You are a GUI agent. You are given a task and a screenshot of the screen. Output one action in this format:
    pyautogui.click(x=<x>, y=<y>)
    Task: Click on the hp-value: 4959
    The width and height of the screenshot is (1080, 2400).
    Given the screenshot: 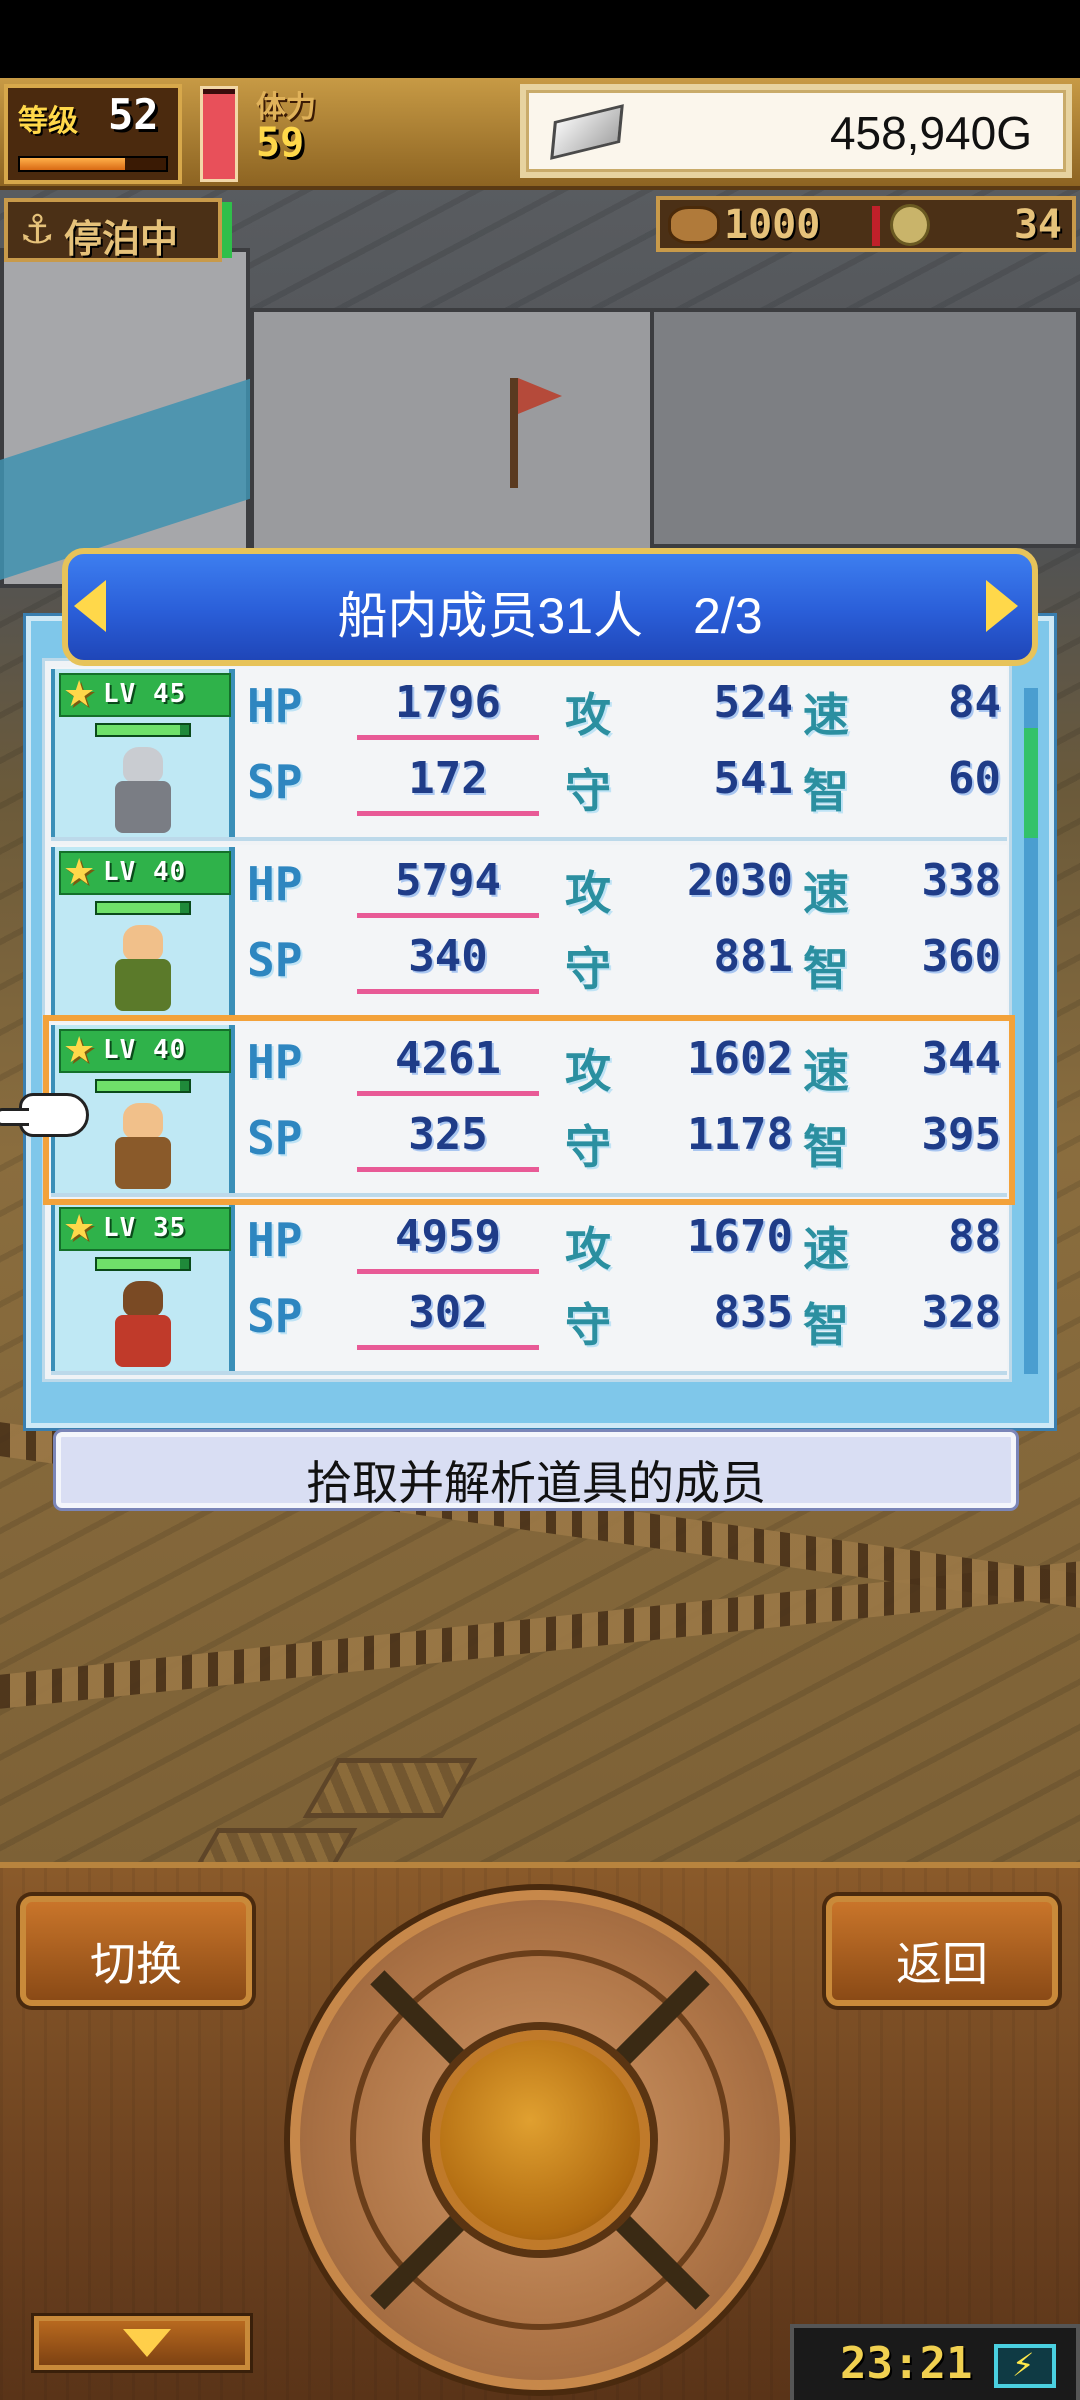 What is the action you would take?
    pyautogui.click(x=448, y=1236)
    